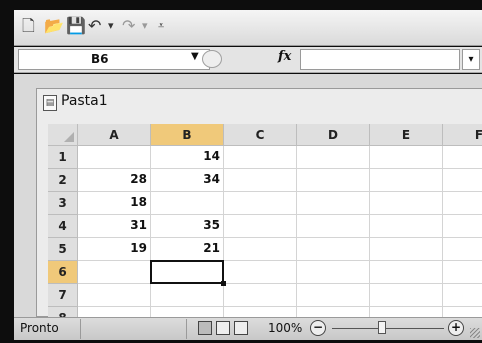 The width and height of the screenshot is (482, 343). I want to click on cell-f7, so click(462, 295).